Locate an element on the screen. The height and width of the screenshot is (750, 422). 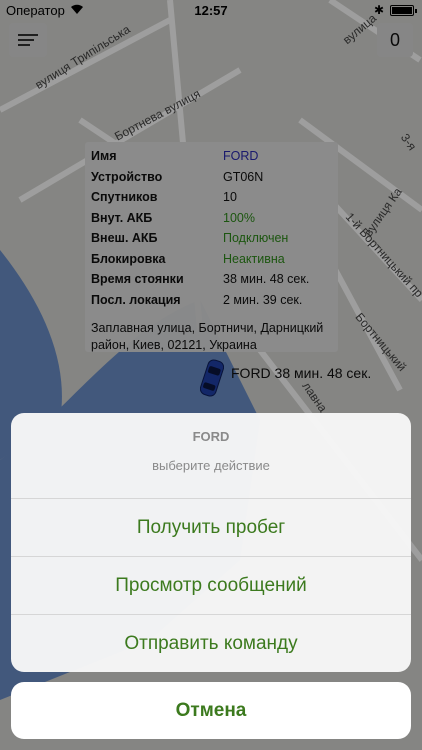
view-messages-button: Просмотр сообщений is located at coordinates (211, 585).